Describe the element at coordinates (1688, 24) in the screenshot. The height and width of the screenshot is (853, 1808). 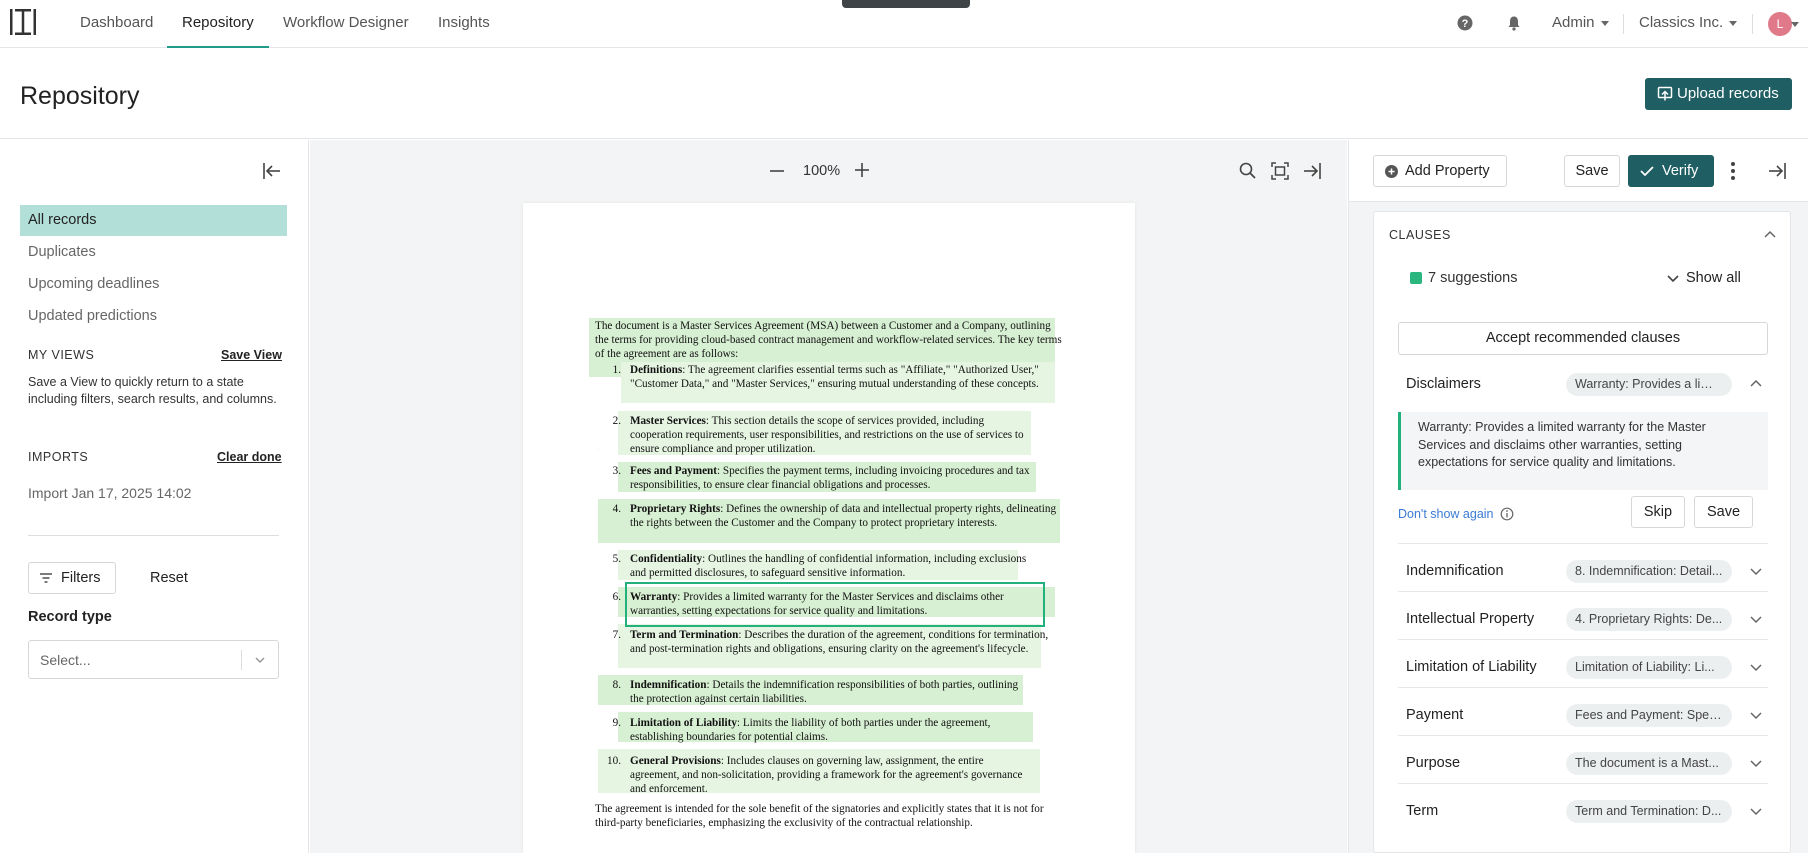
I see `org-menu: Classics Inc.` at that location.